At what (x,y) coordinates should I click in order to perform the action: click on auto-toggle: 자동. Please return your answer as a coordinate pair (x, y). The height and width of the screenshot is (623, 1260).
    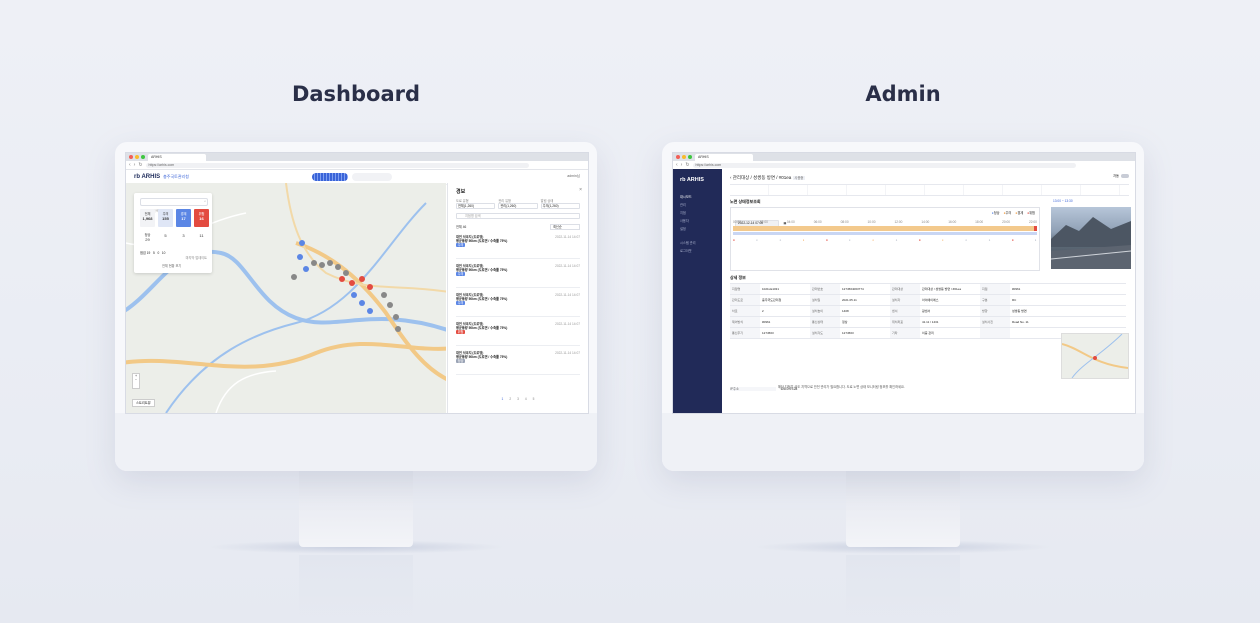
    Looking at the image, I should click on (1121, 176).